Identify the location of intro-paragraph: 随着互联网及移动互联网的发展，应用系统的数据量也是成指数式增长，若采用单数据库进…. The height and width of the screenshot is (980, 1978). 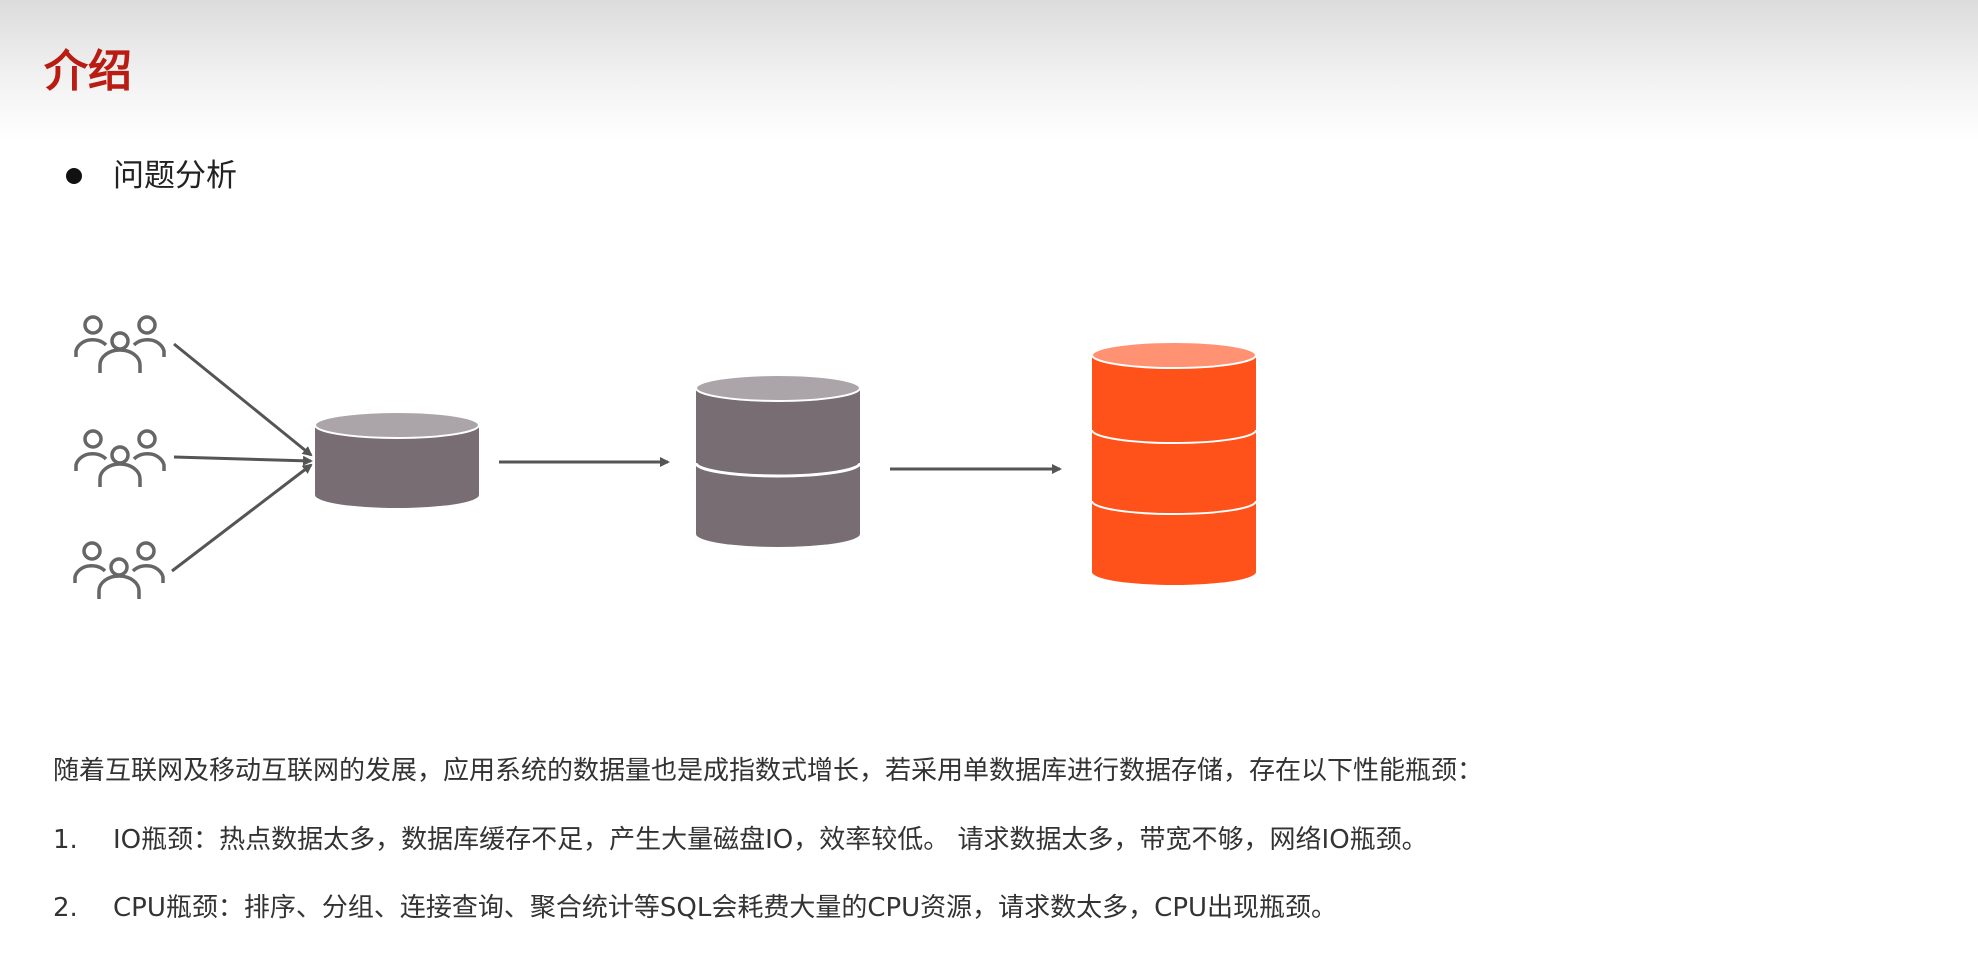
(768, 771).